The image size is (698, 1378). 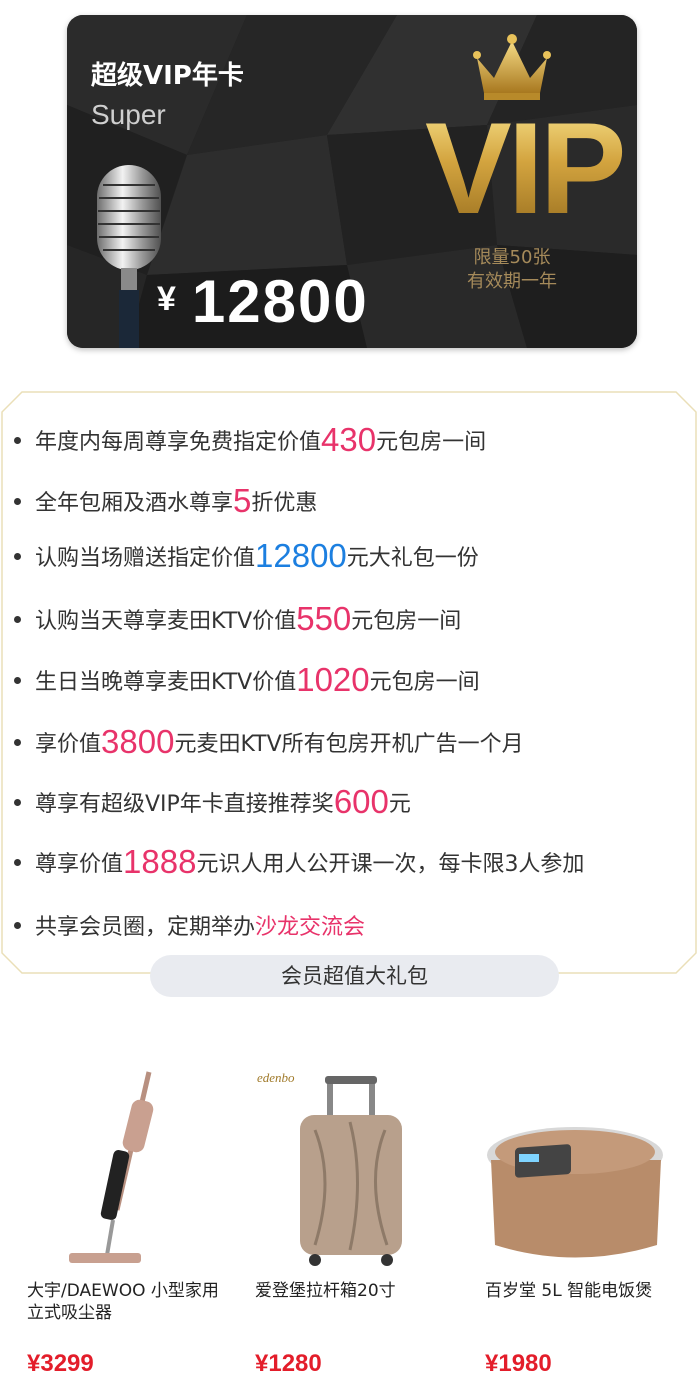 I want to click on benefit-item: 全年包厢及酒水尊享 5 折优惠, so click(x=165, y=501).